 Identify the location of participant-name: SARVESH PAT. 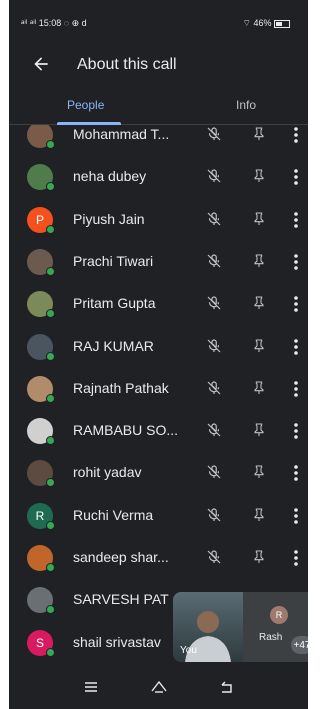
(121, 599).